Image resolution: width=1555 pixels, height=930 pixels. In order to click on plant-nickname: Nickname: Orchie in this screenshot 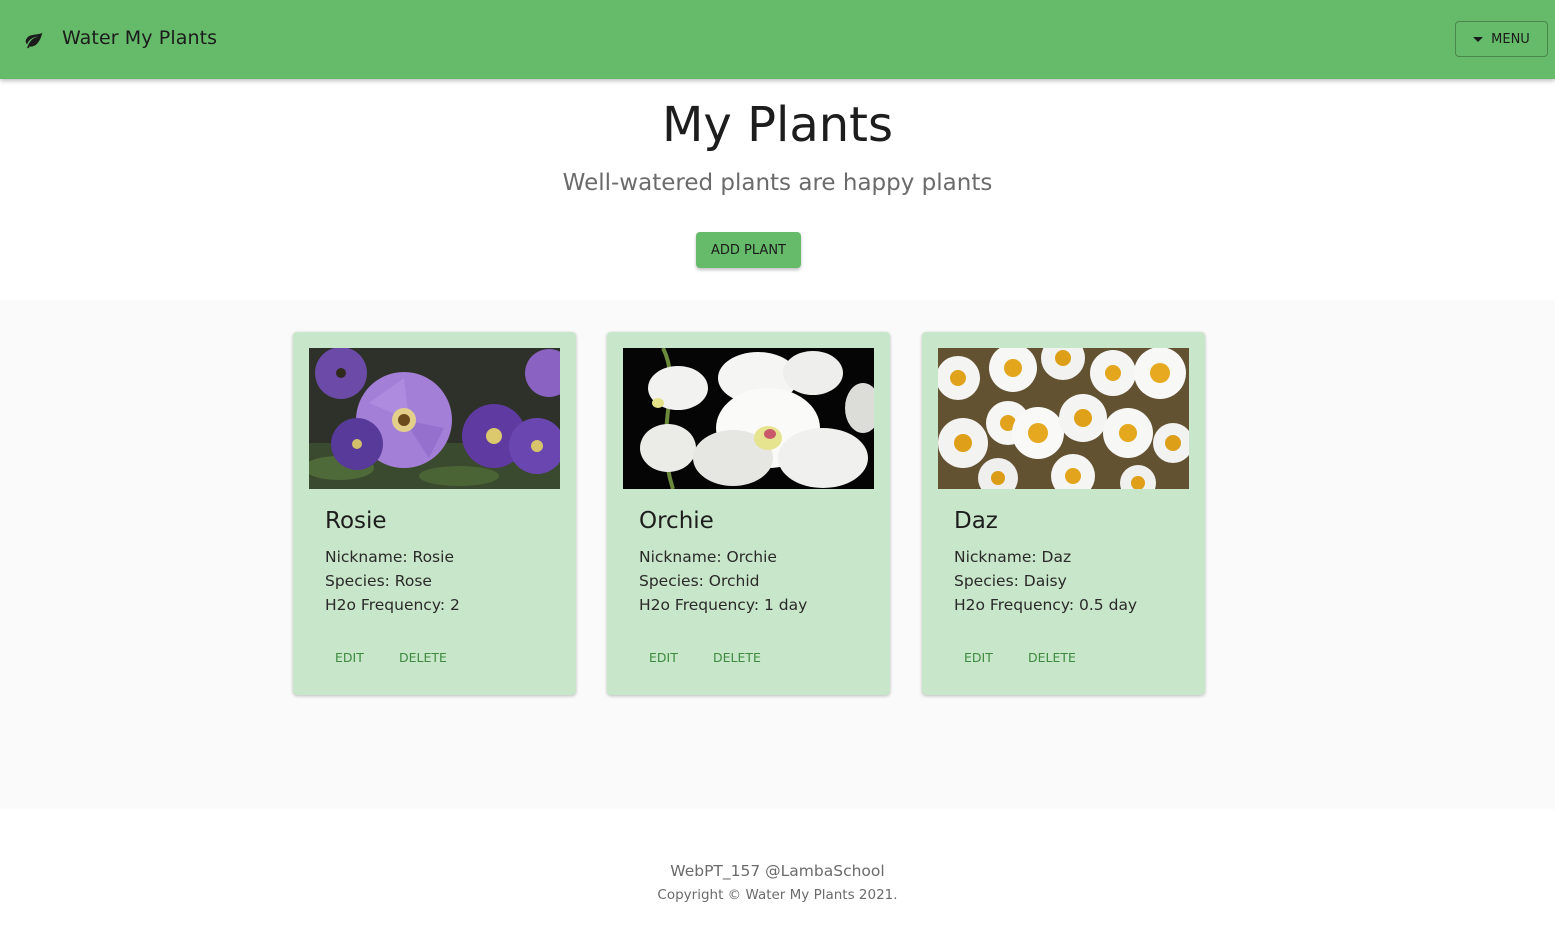, I will do `click(708, 557)`.